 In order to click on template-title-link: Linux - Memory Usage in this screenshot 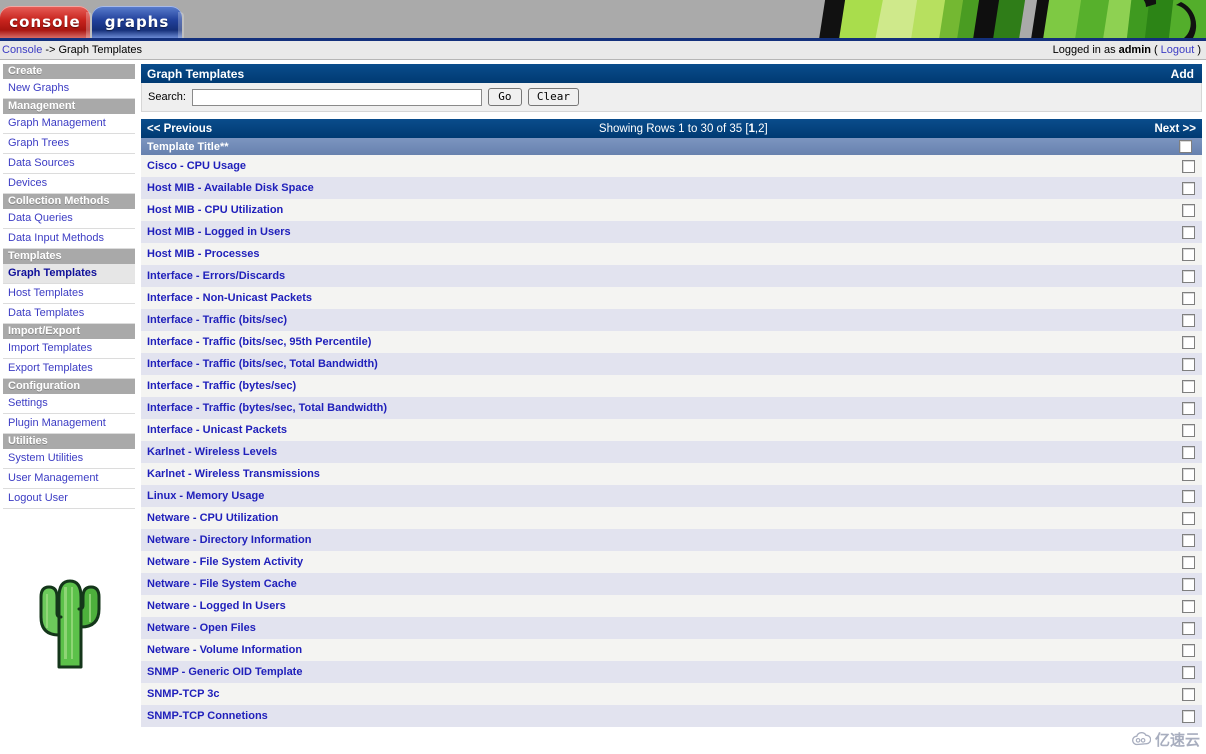, I will do `click(205, 496)`.